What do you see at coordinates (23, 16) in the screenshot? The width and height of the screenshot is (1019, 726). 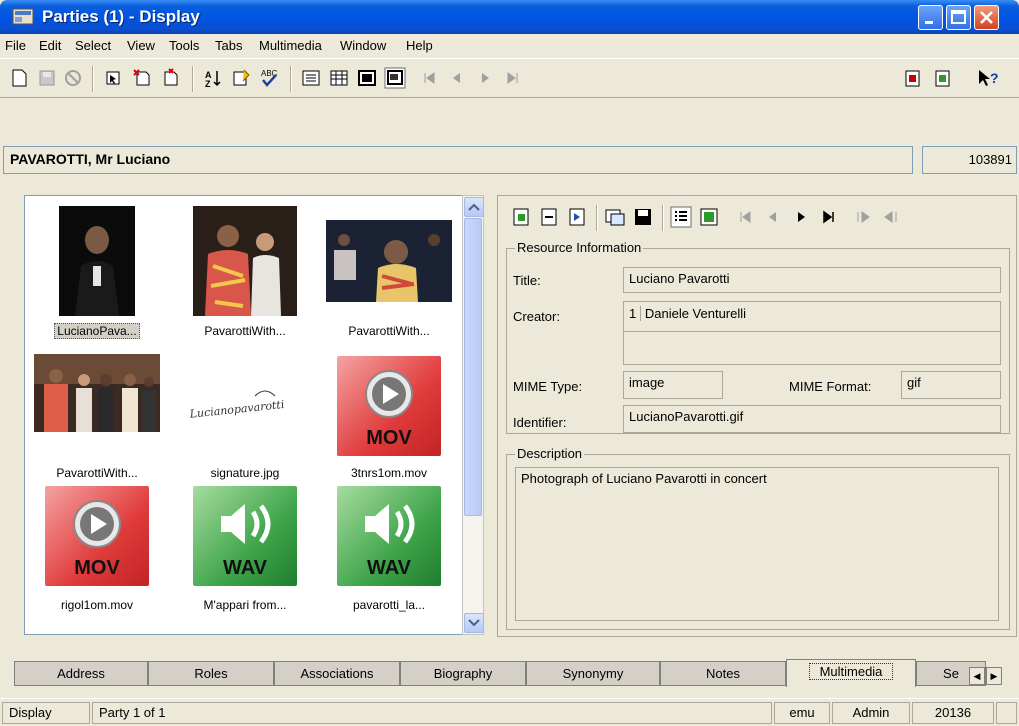 I see `app-icon` at bounding box center [23, 16].